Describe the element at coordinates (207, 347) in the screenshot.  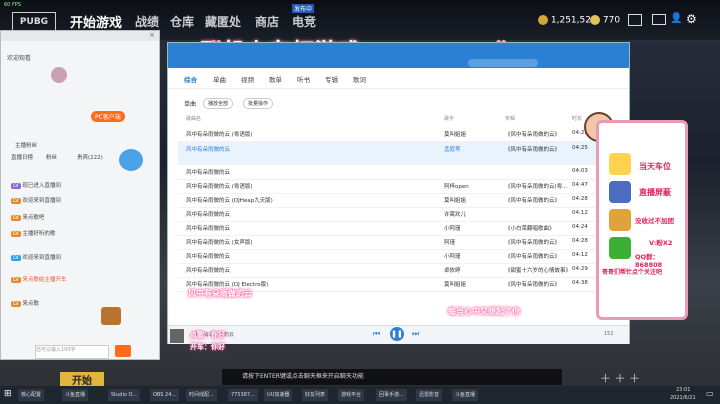
I see `stream-sub-line2: 开车：你好` at that location.